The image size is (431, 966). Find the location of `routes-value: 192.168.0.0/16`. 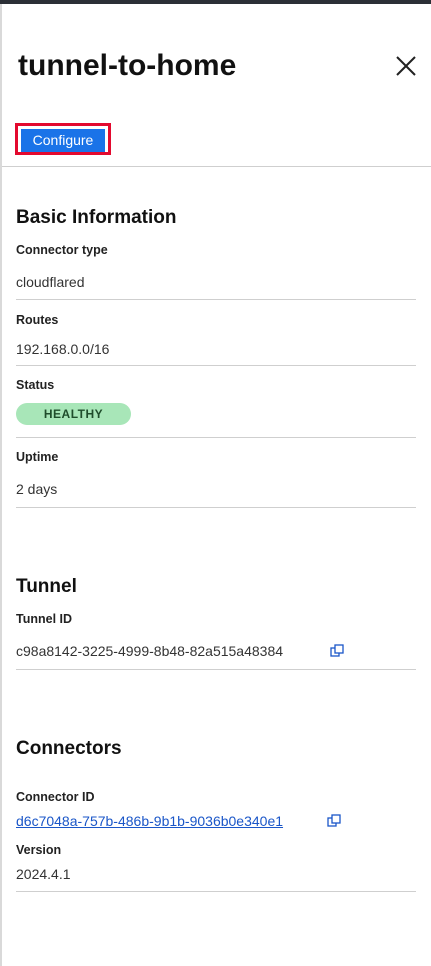

routes-value: 192.168.0.0/16 is located at coordinates (63, 349).